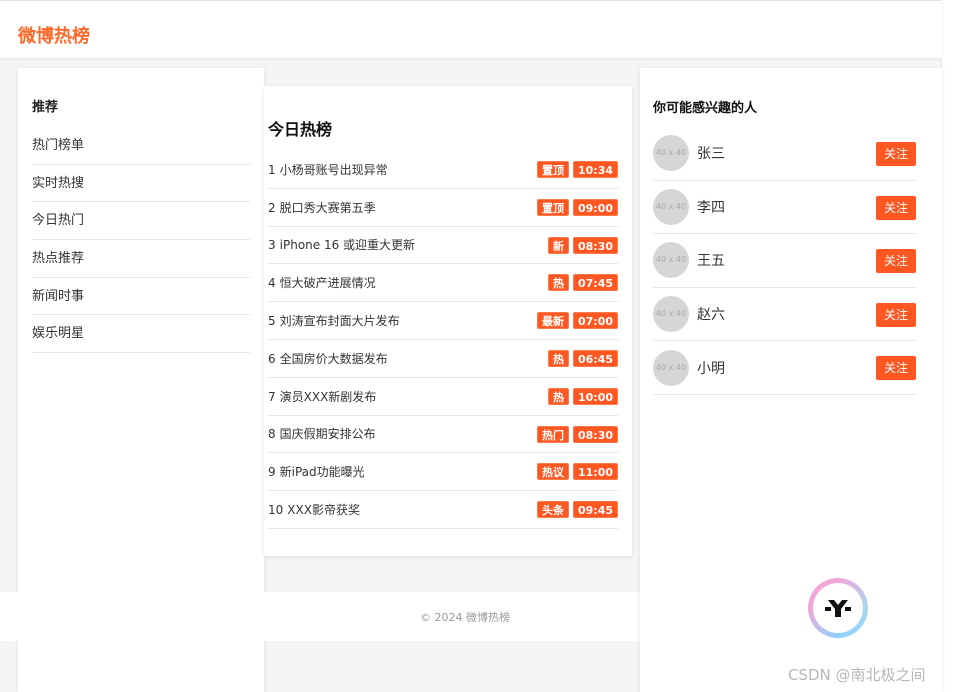  I want to click on hot-item-tag: 最新, so click(552, 321).